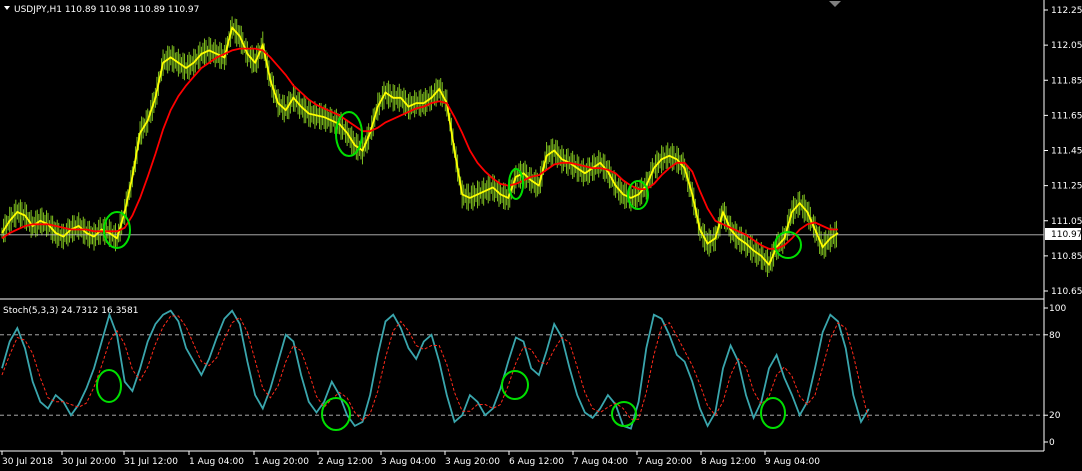  Describe the element at coordinates (1055, 416) in the screenshot. I see `stoch-tick-label: 20` at that location.